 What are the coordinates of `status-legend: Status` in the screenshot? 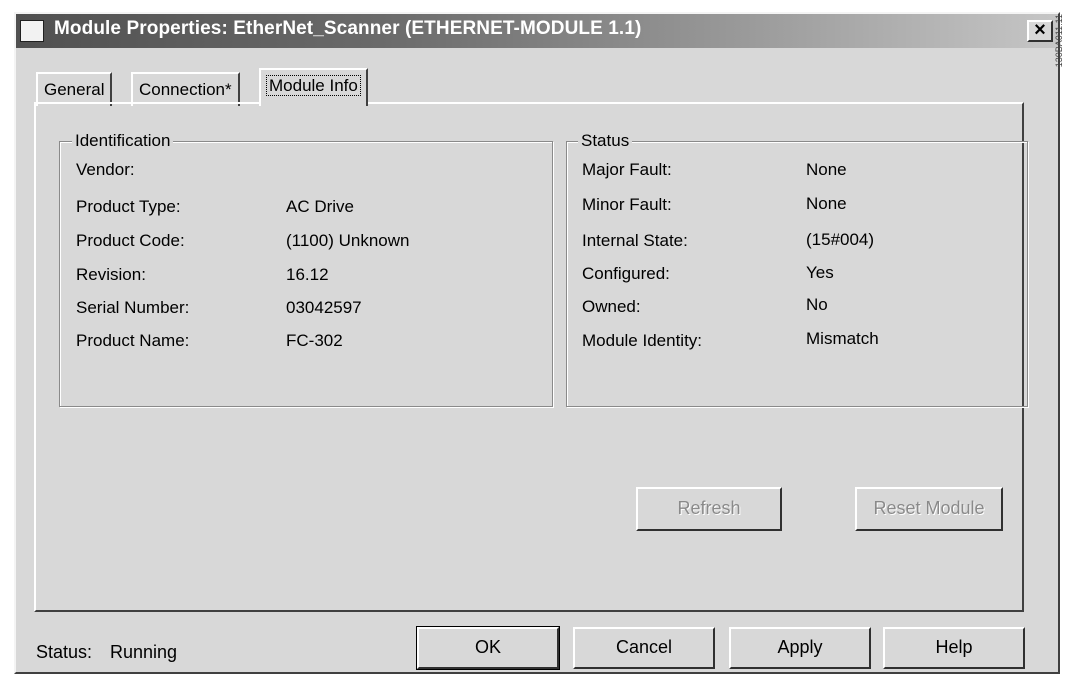 It's located at (605, 141).